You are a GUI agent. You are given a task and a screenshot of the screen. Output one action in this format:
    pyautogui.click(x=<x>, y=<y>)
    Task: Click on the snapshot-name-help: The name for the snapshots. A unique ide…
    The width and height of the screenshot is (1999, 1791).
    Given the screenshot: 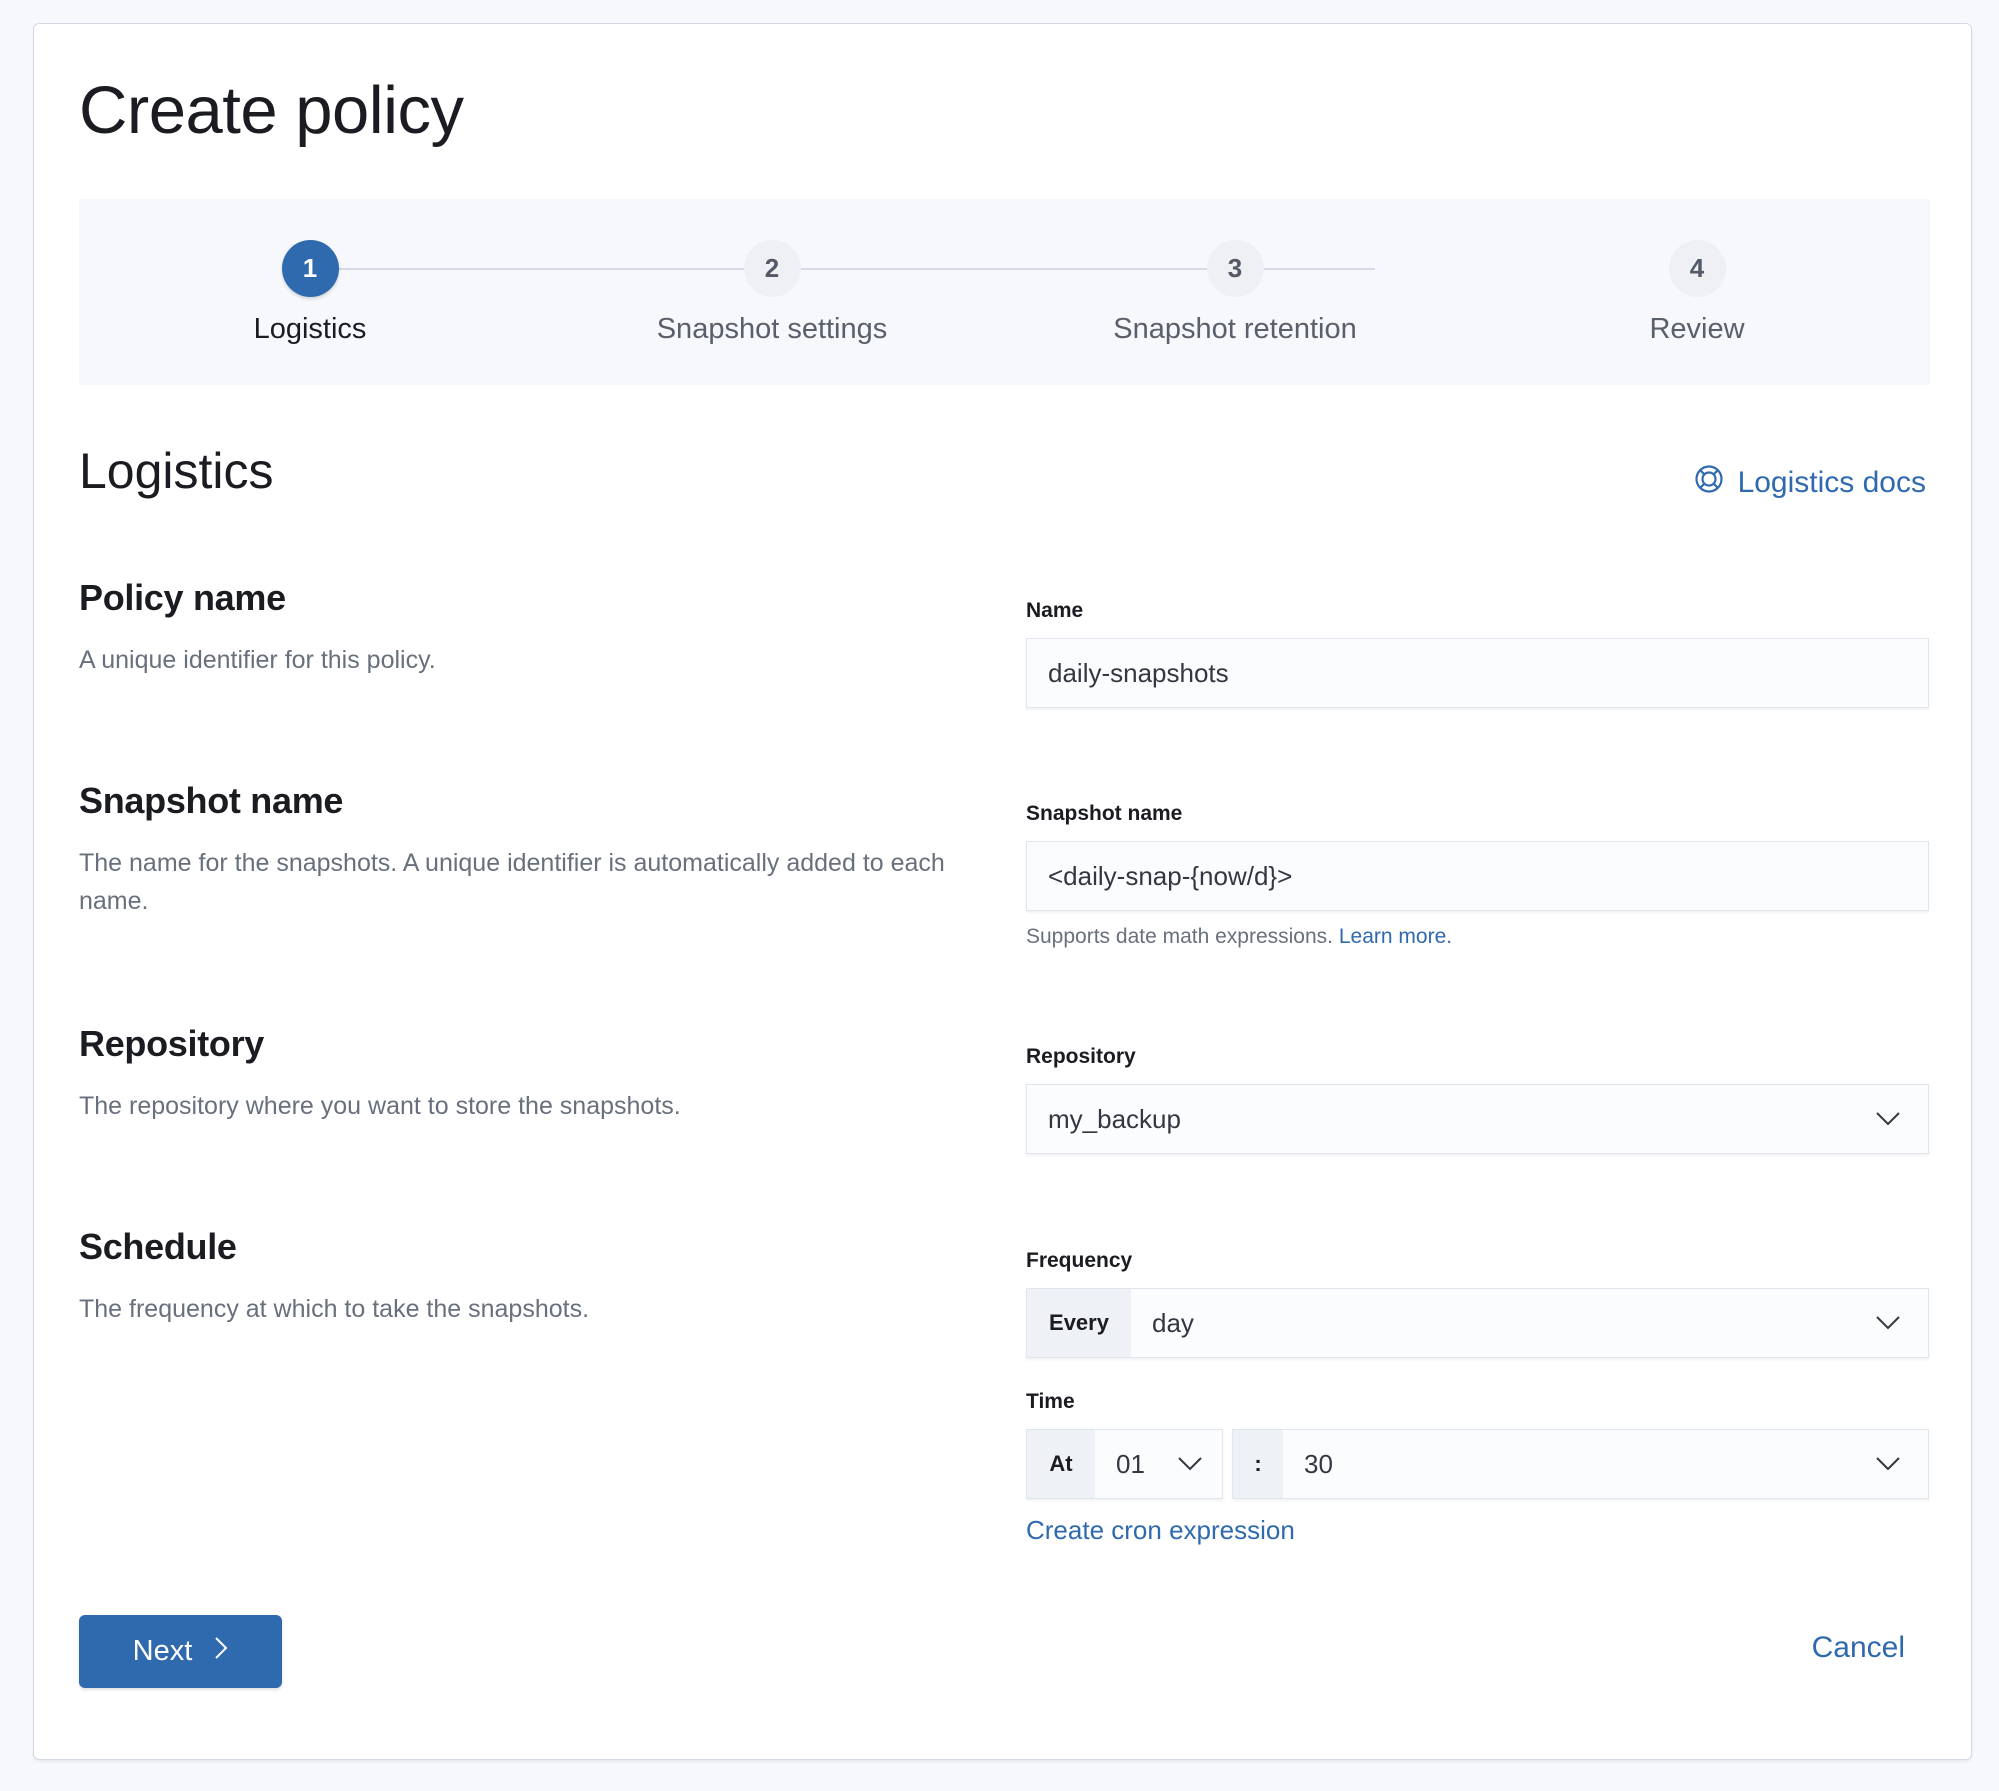 What is the action you would take?
    pyautogui.click(x=512, y=882)
    